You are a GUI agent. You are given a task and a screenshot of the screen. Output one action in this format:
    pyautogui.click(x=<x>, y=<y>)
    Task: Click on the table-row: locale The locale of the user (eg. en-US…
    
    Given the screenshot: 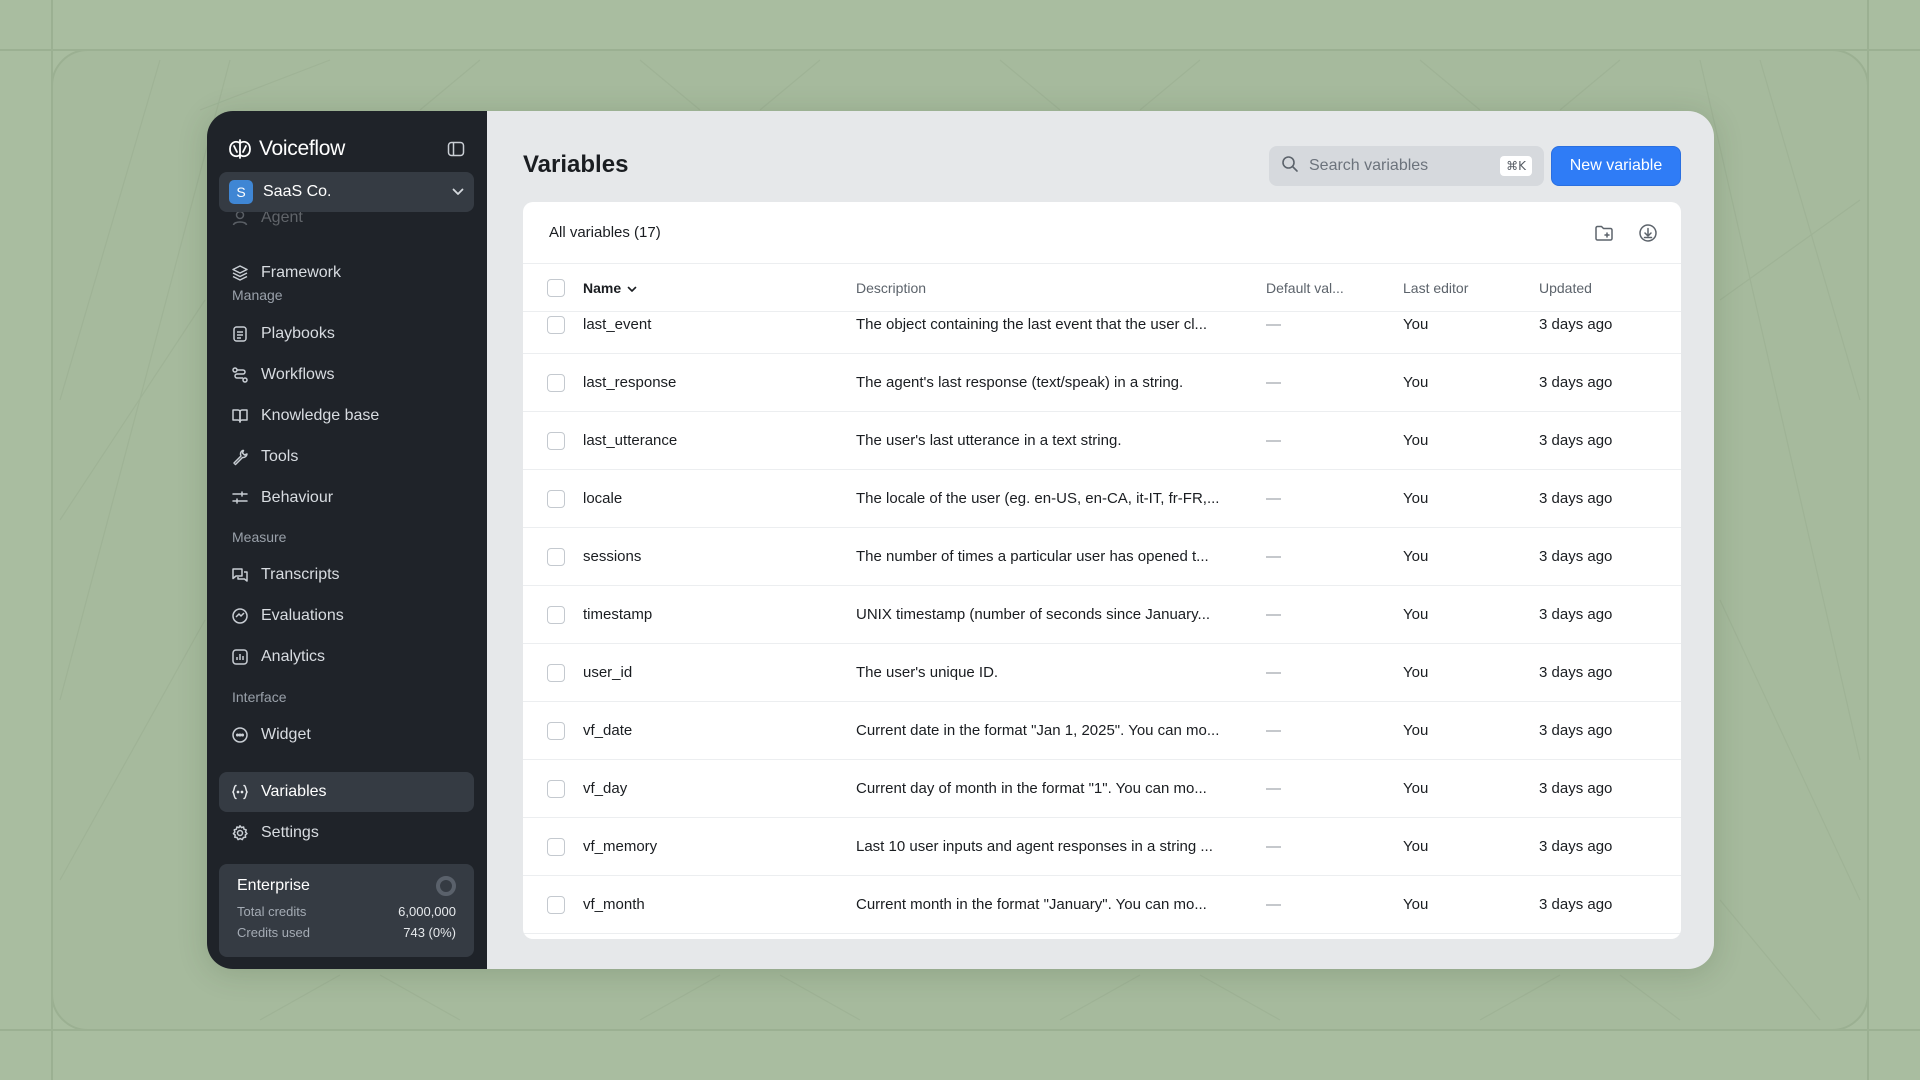 What is the action you would take?
    pyautogui.click(x=1102, y=499)
    